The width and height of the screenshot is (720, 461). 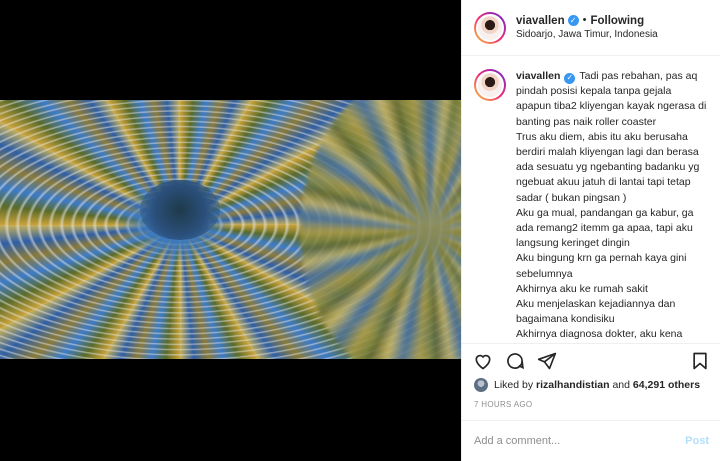 I want to click on photo-center, so click(x=180, y=210).